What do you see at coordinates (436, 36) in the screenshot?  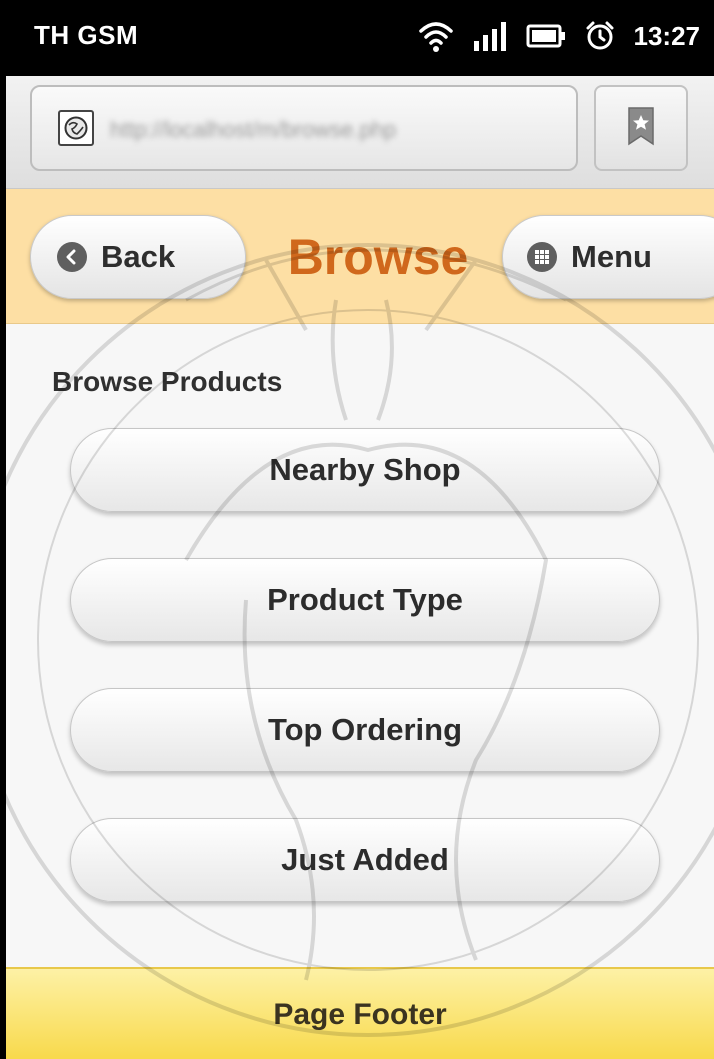 I see `wifi-icon` at bounding box center [436, 36].